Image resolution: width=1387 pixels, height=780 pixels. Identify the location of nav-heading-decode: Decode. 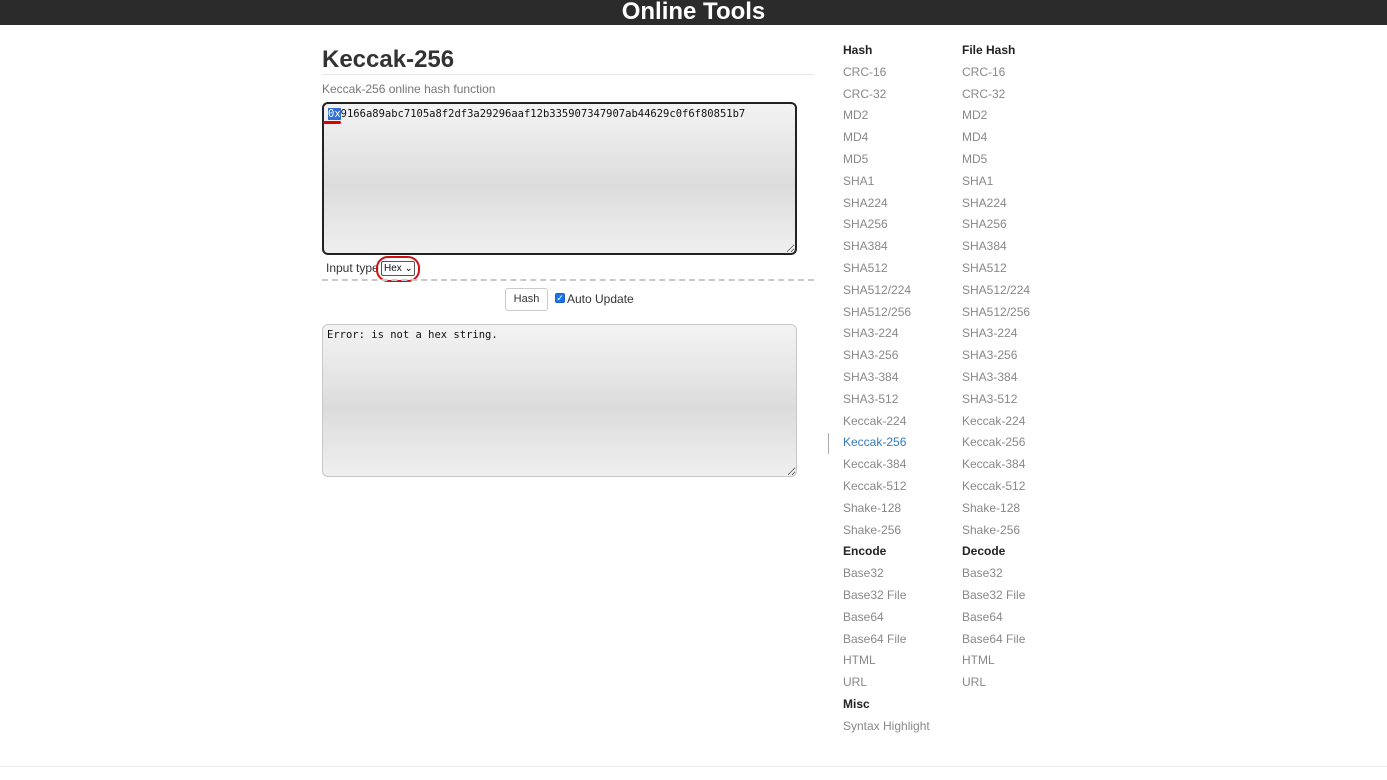
(984, 551).